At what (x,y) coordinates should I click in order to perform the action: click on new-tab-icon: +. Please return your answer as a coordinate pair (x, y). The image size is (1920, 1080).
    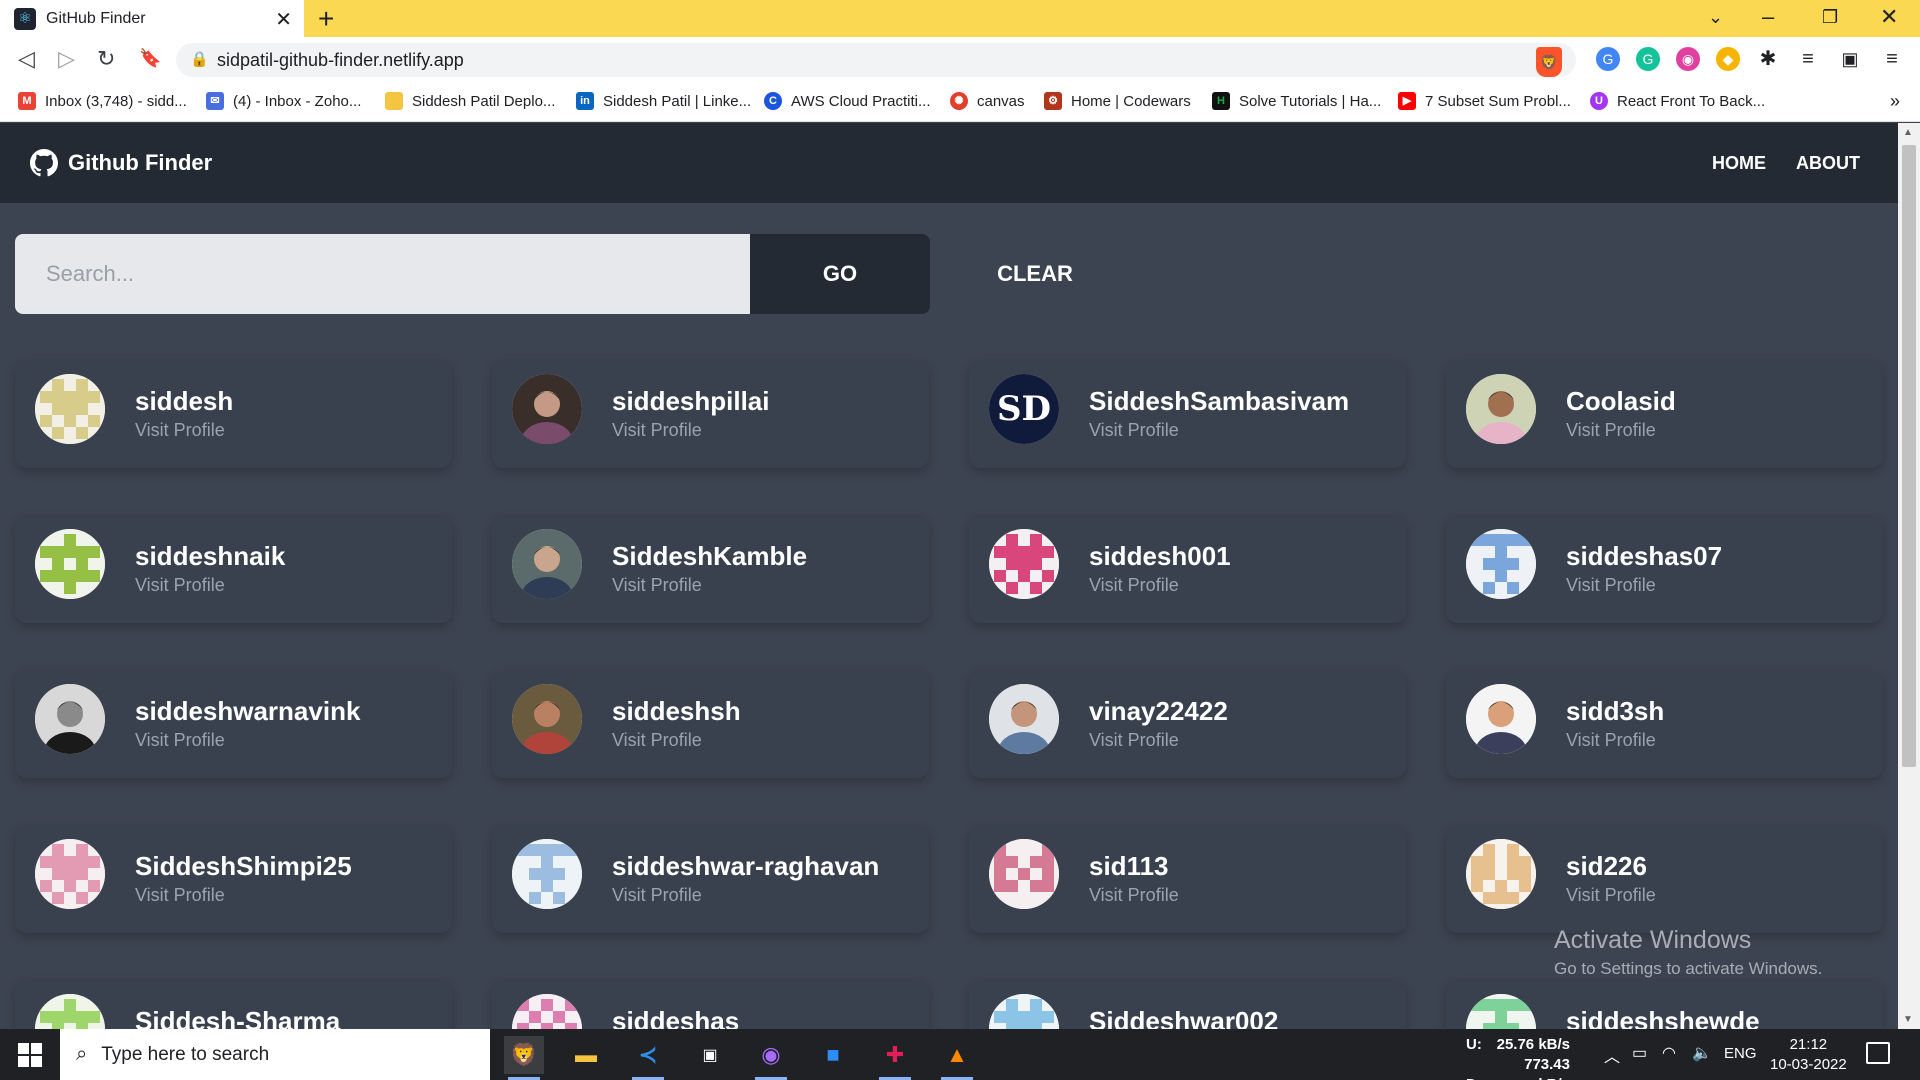
    Looking at the image, I should click on (326, 19).